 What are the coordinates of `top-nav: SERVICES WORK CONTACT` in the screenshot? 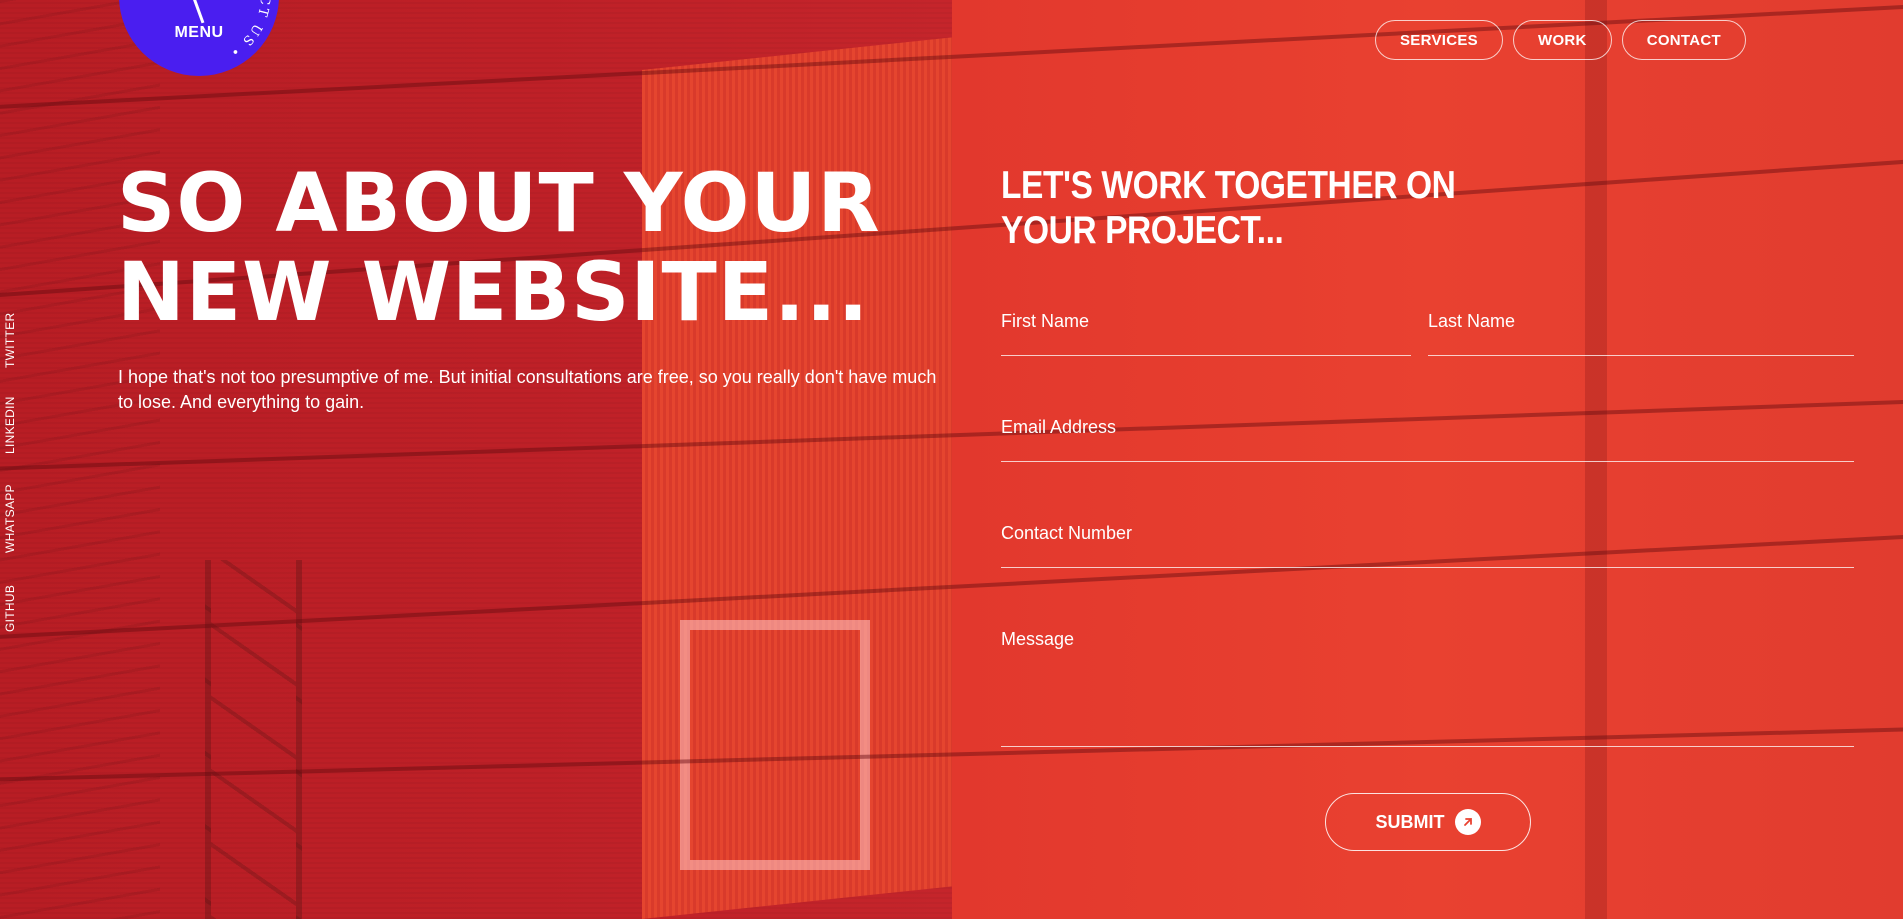 It's located at (1560, 40).